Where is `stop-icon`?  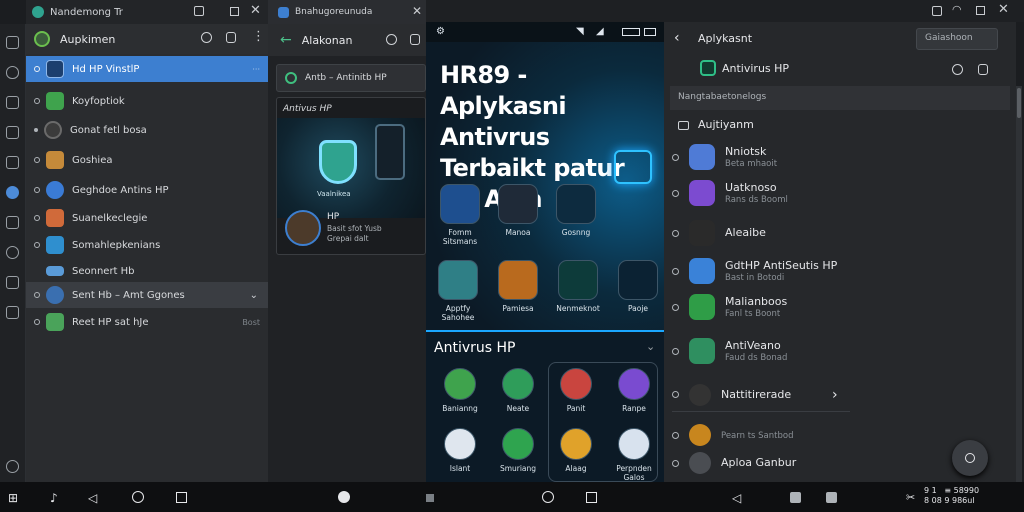
stop-icon is located at coordinates (795, 497).